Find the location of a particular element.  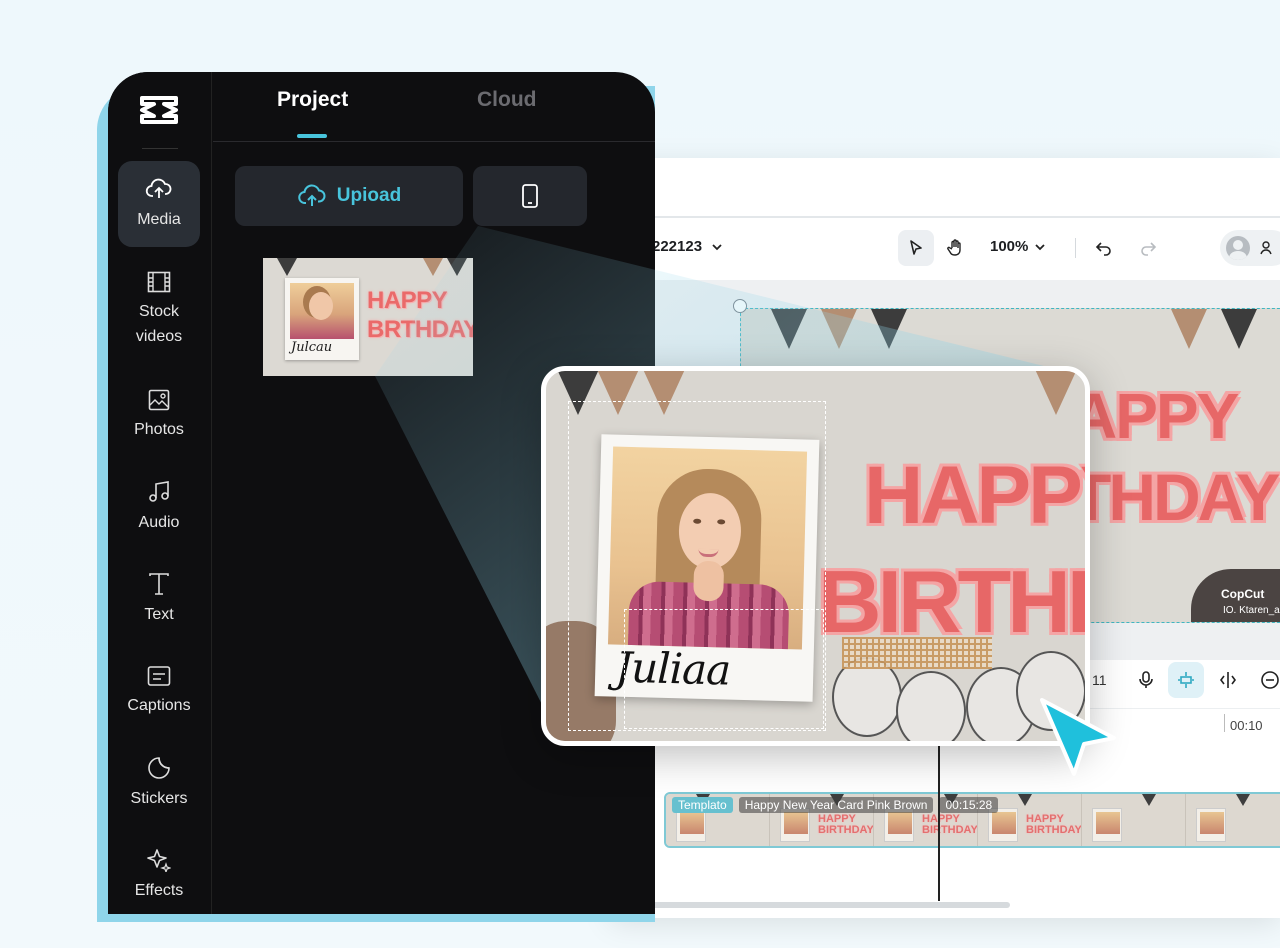

tab-bar: Project Cloud is located at coordinates (434, 107).